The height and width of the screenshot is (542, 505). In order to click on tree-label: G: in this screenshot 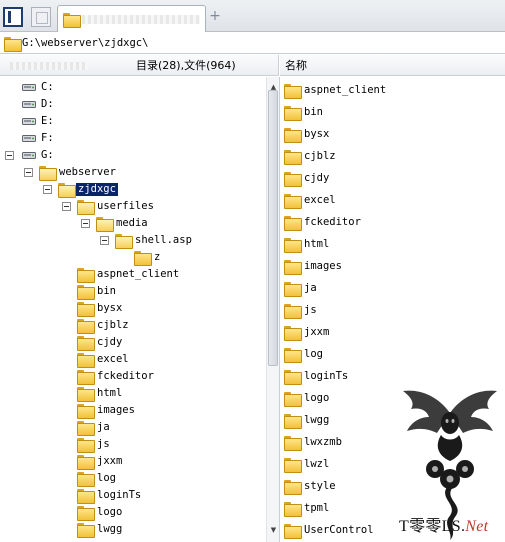, I will do `click(47, 155)`.